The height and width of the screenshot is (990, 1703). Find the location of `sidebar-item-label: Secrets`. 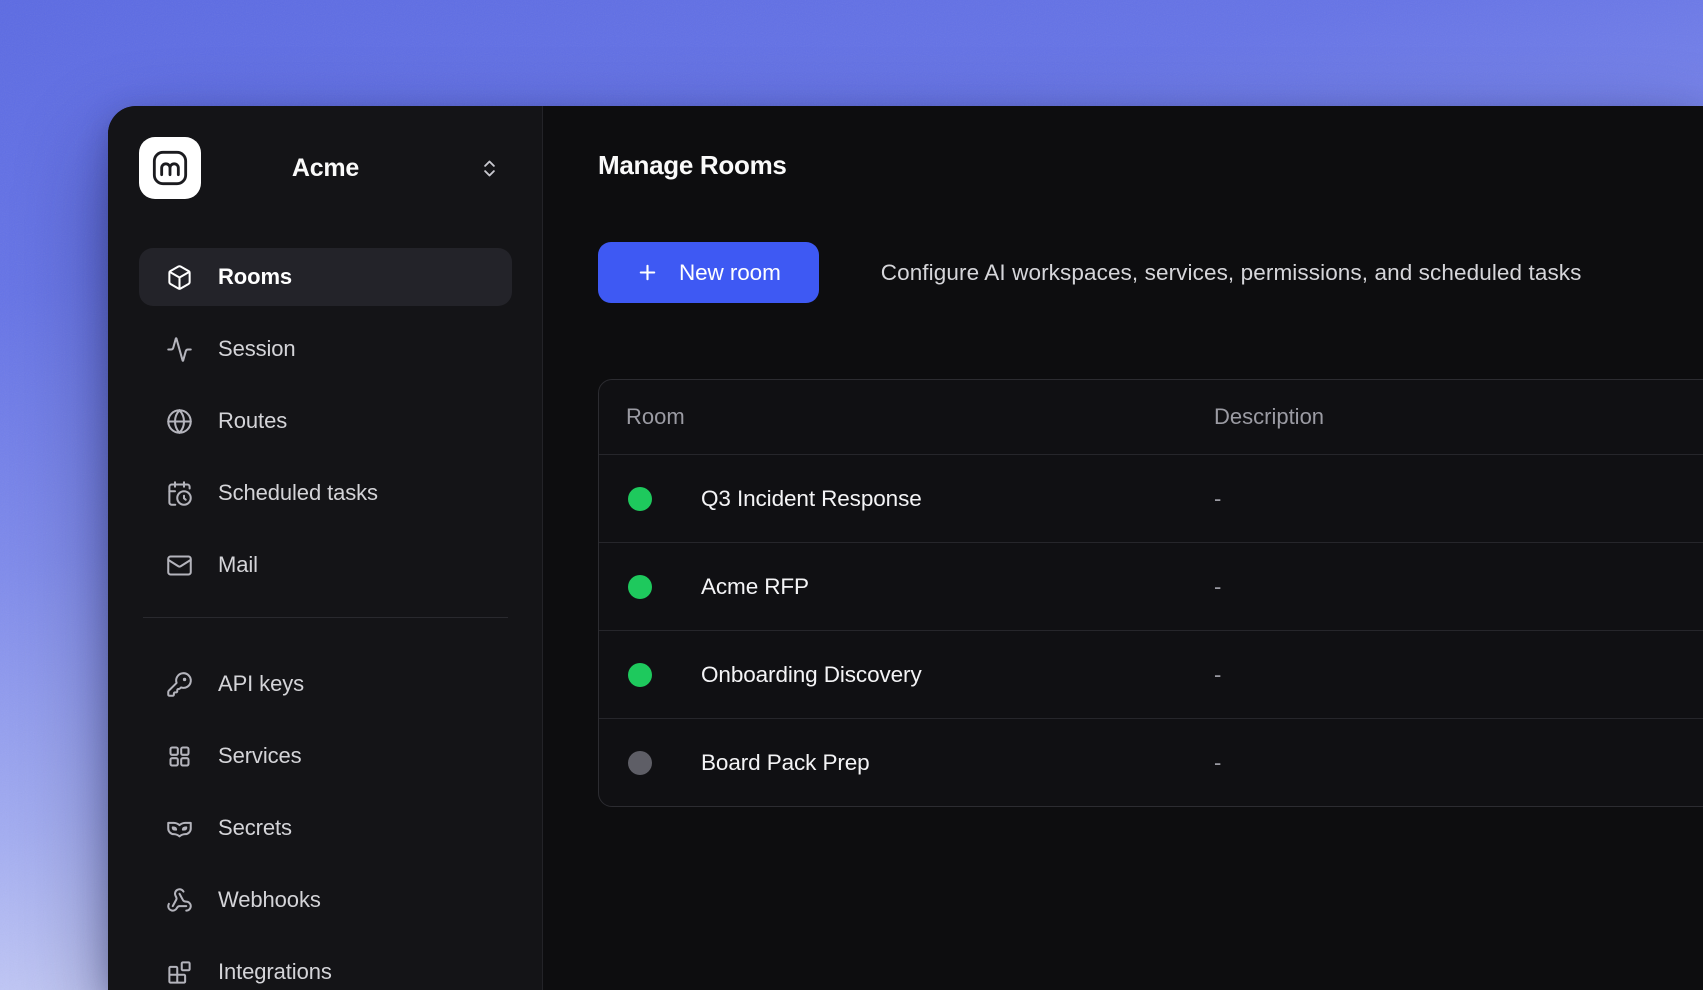

sidebar-item-label: Secrets is located at coordinates (255, 827).